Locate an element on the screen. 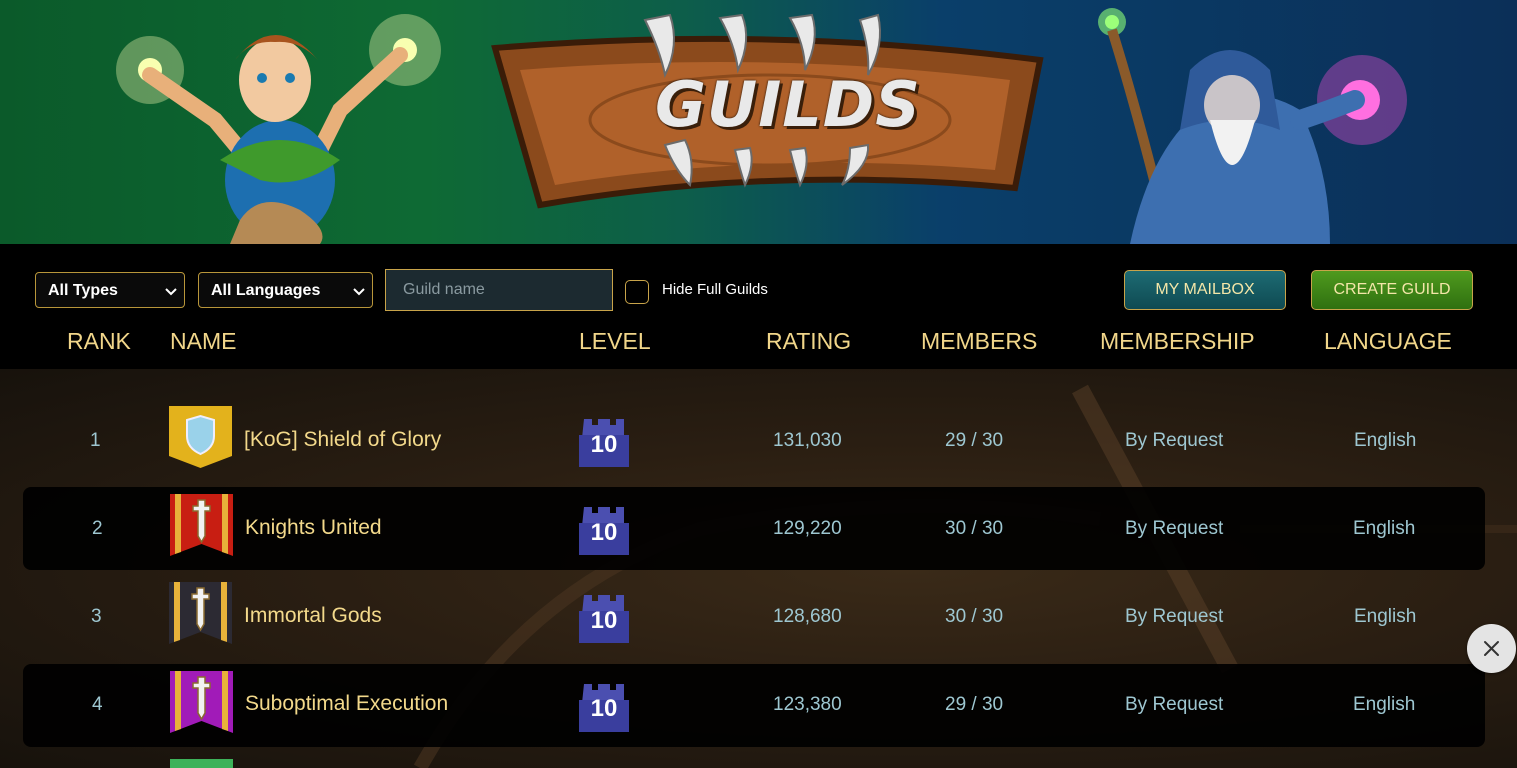  column-header-language: LANGUAGE is located at coordinates (1388, 341).